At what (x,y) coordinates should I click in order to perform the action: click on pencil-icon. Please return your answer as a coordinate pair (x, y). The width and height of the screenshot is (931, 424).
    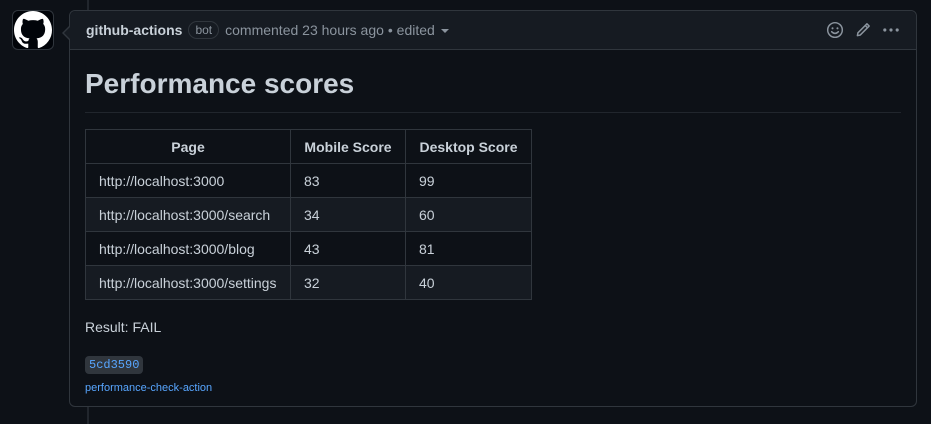
    Looking at the image, I should click on (863, 30).